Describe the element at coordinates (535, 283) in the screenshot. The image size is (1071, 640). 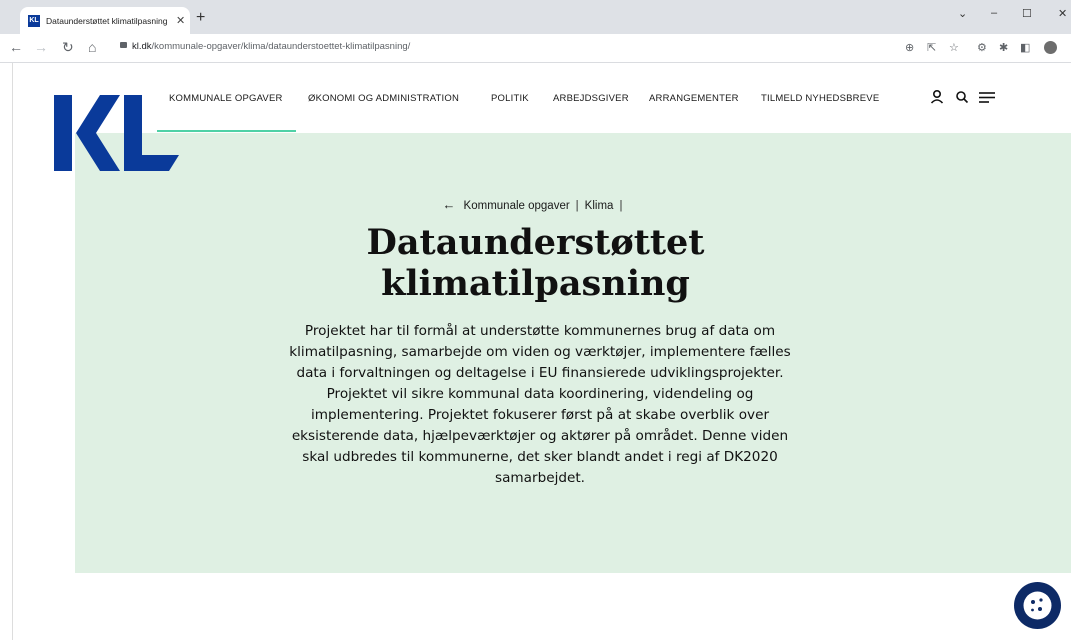
I see `page-title-line-2: klimatilpasning` at that location.